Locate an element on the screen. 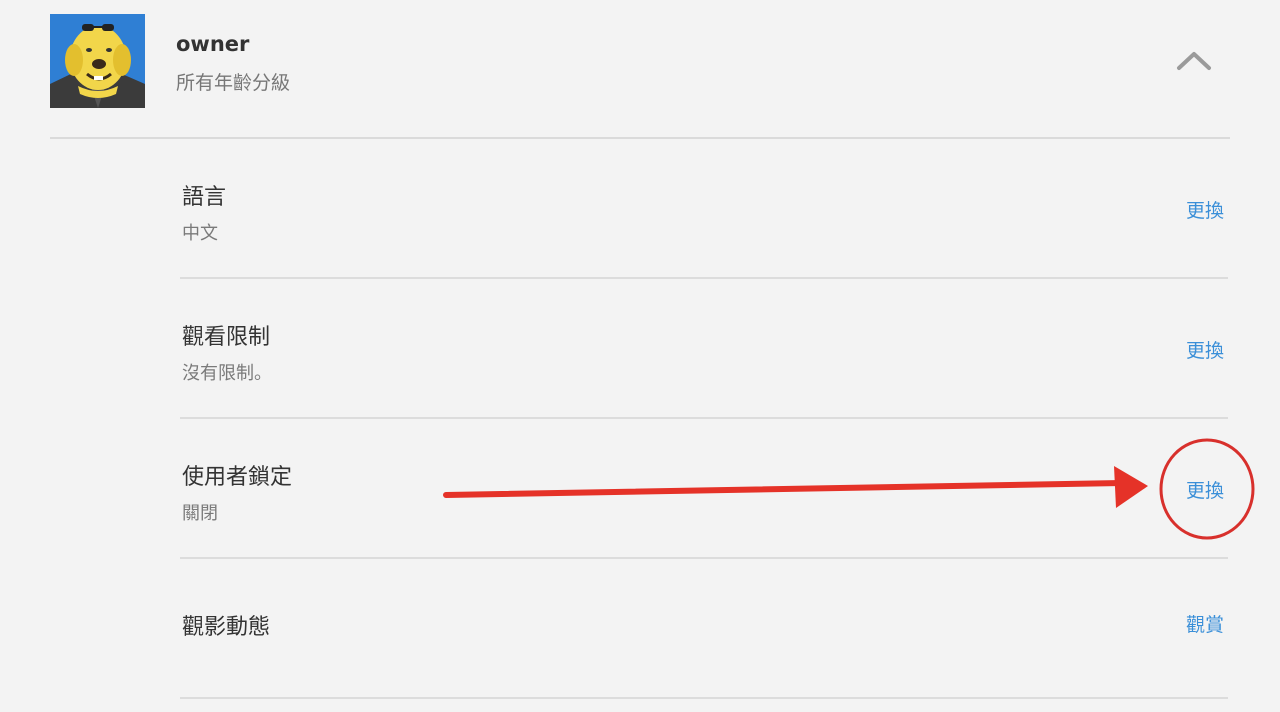 This screenshot has width=1280, height=712. change-language-link: 更換 is located at coordinates (1205, 209).